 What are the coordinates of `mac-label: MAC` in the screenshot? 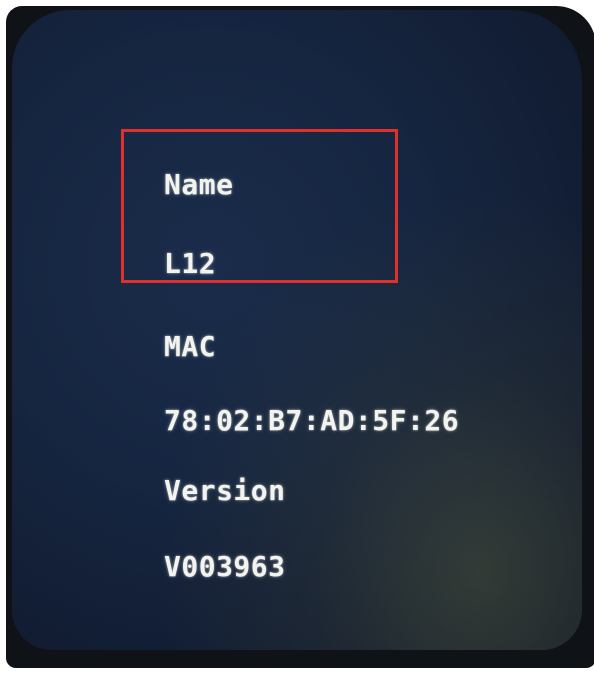 It's located at (190, 346).